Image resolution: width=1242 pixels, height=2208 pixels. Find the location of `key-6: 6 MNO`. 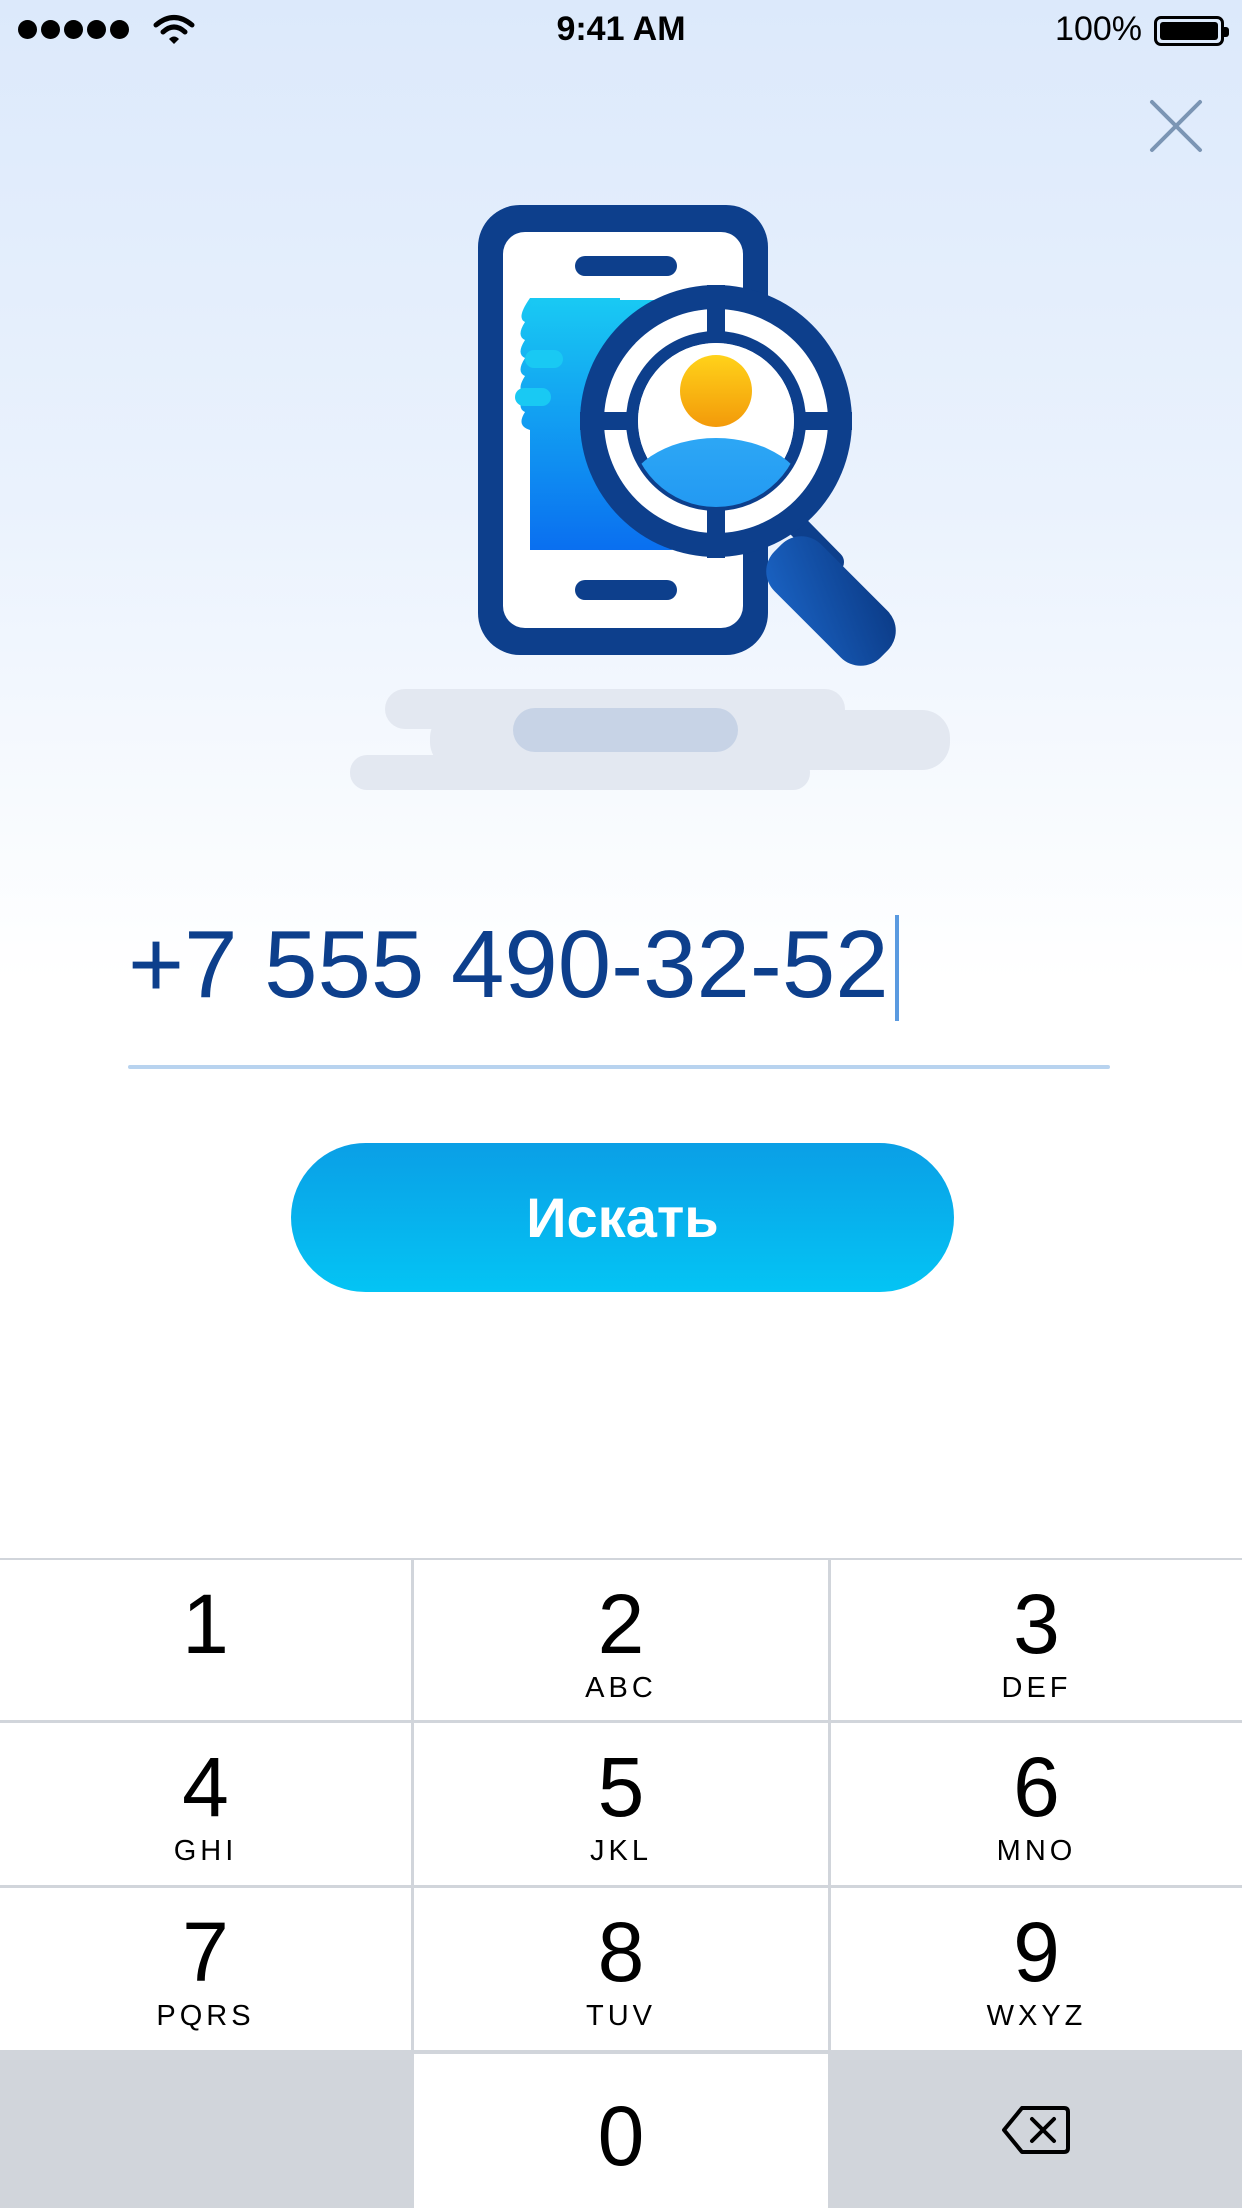

key-6: 6 MNO is located at coordinates (1036, 1804).